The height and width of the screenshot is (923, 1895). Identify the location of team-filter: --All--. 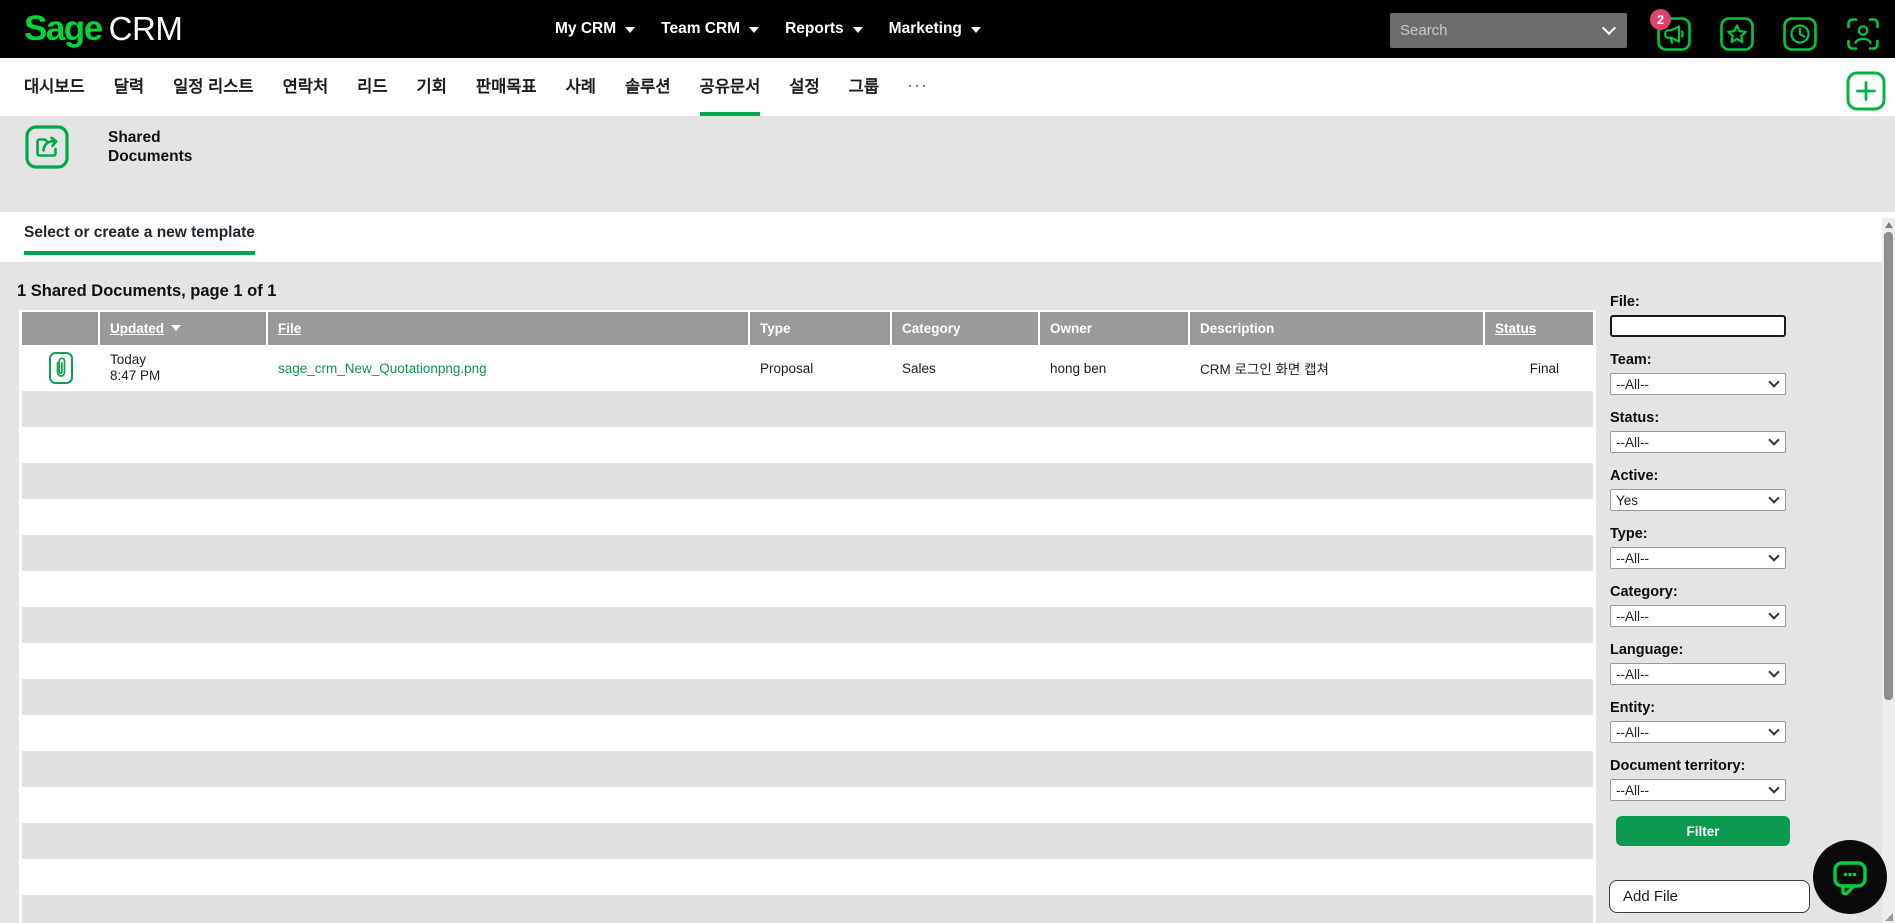
(1698, 384).